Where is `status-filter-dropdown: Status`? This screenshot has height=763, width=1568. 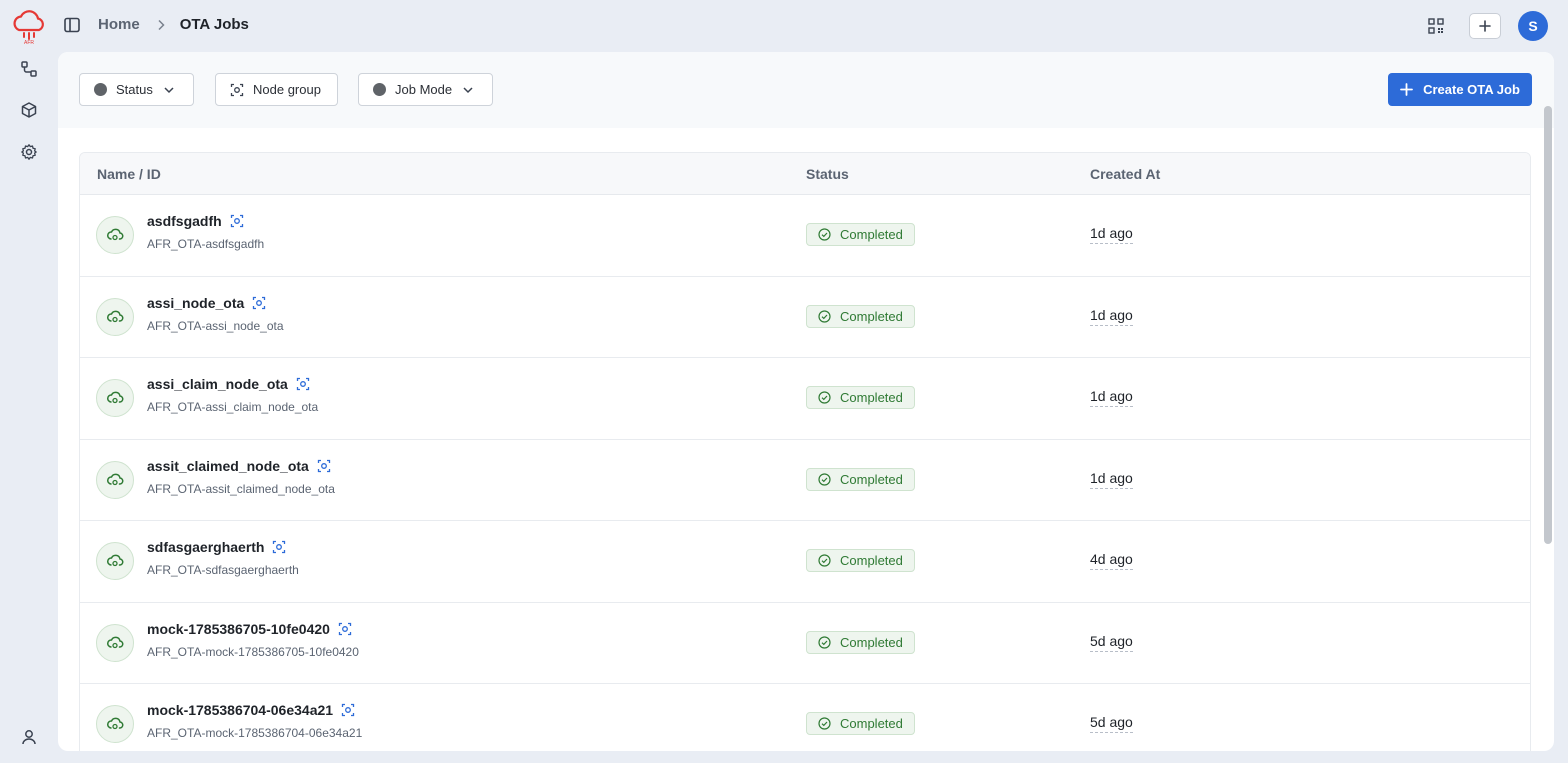 status-filter-dropdown: Status is located at coordinates (136, 89).